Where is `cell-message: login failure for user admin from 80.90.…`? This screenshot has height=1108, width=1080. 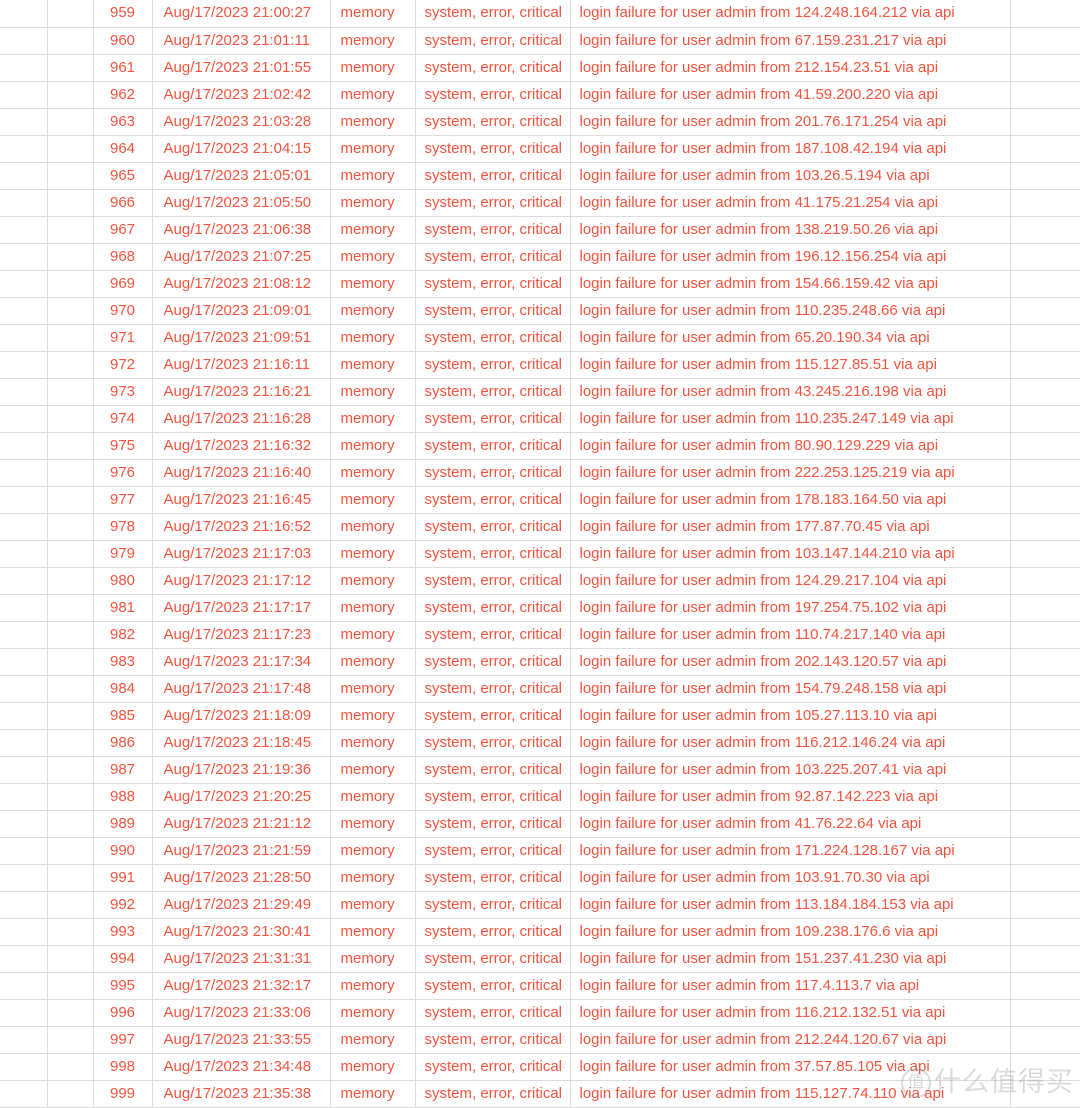 cell-message: login failure for user admin from 80.90.… is located at coordinates (790, 446).